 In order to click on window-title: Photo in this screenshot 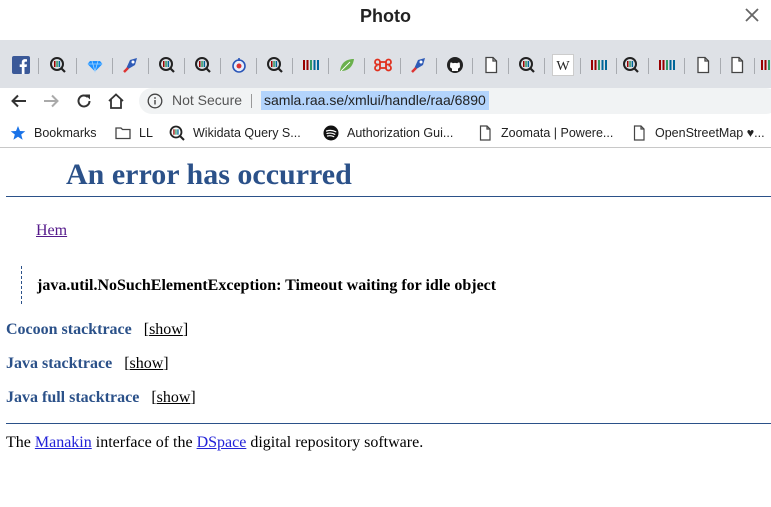, I will do `click(385, 16)`.